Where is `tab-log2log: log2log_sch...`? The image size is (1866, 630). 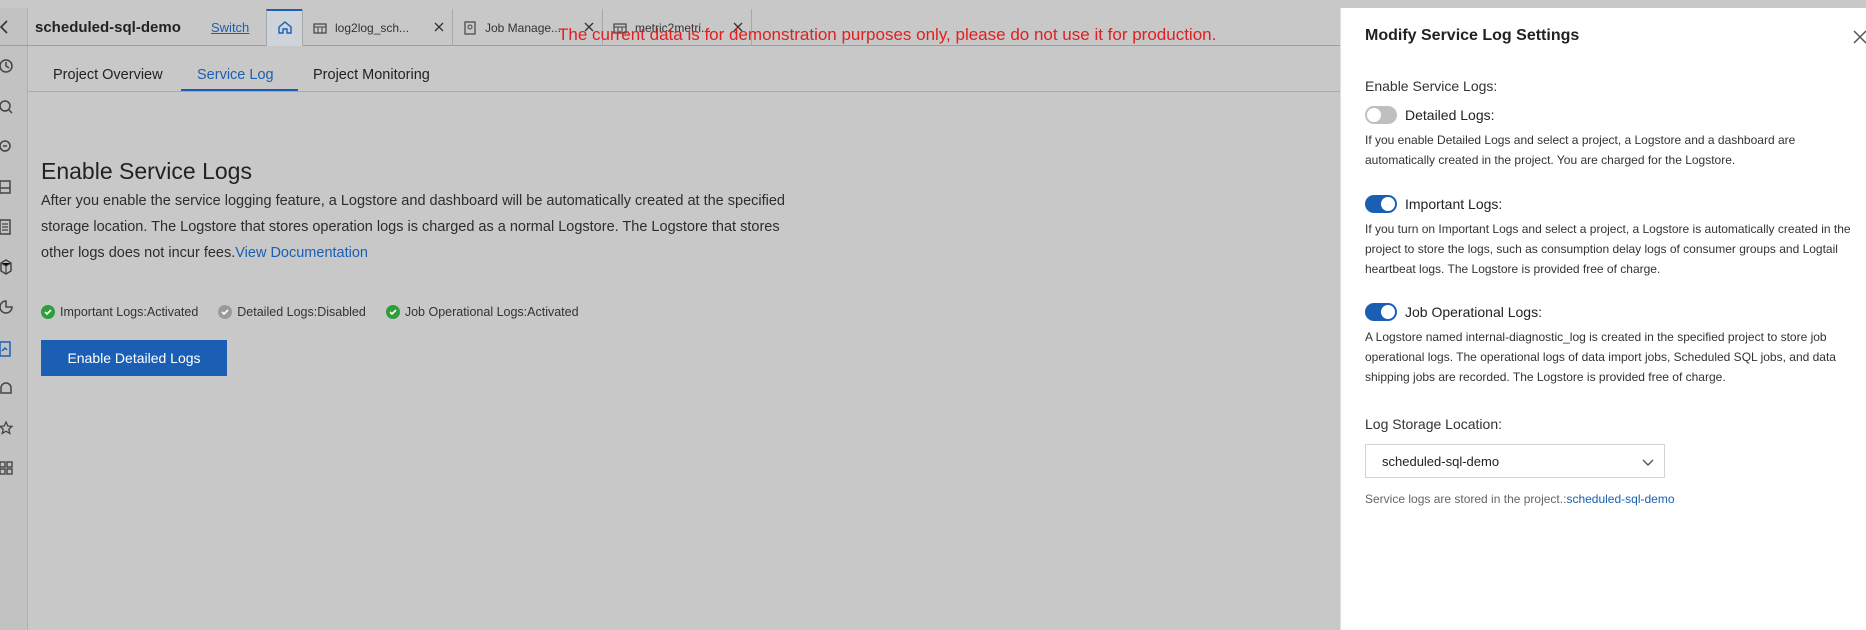 tab-log2log: log2log_sch... is located at coordinates (377, 27).